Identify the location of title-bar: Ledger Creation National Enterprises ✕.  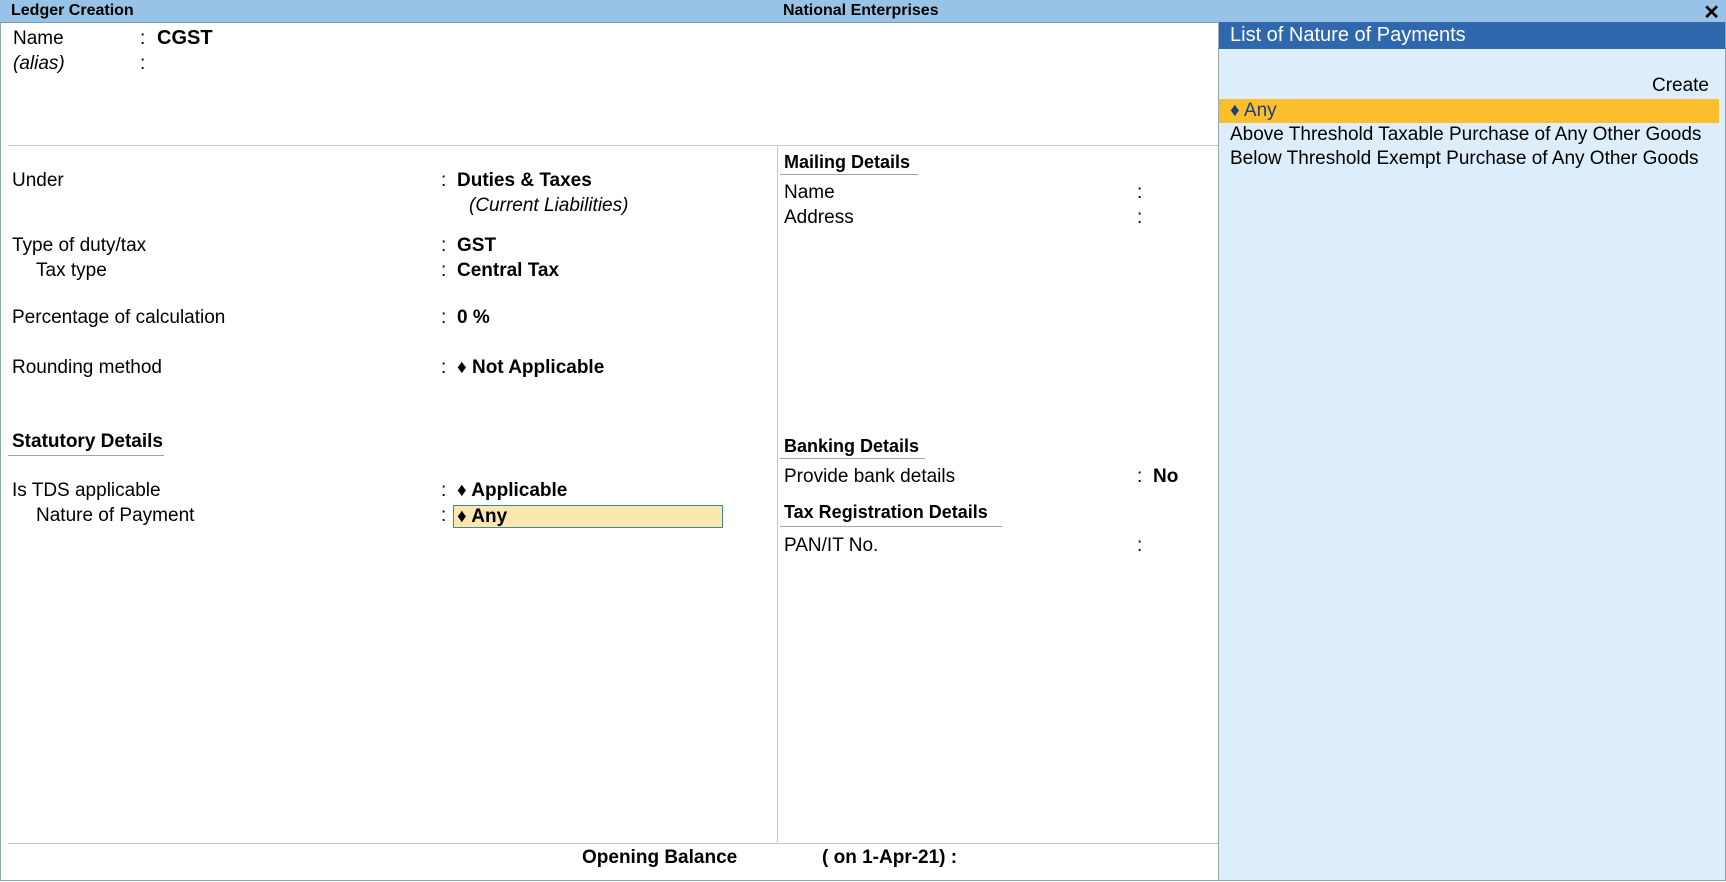
(863, 12).